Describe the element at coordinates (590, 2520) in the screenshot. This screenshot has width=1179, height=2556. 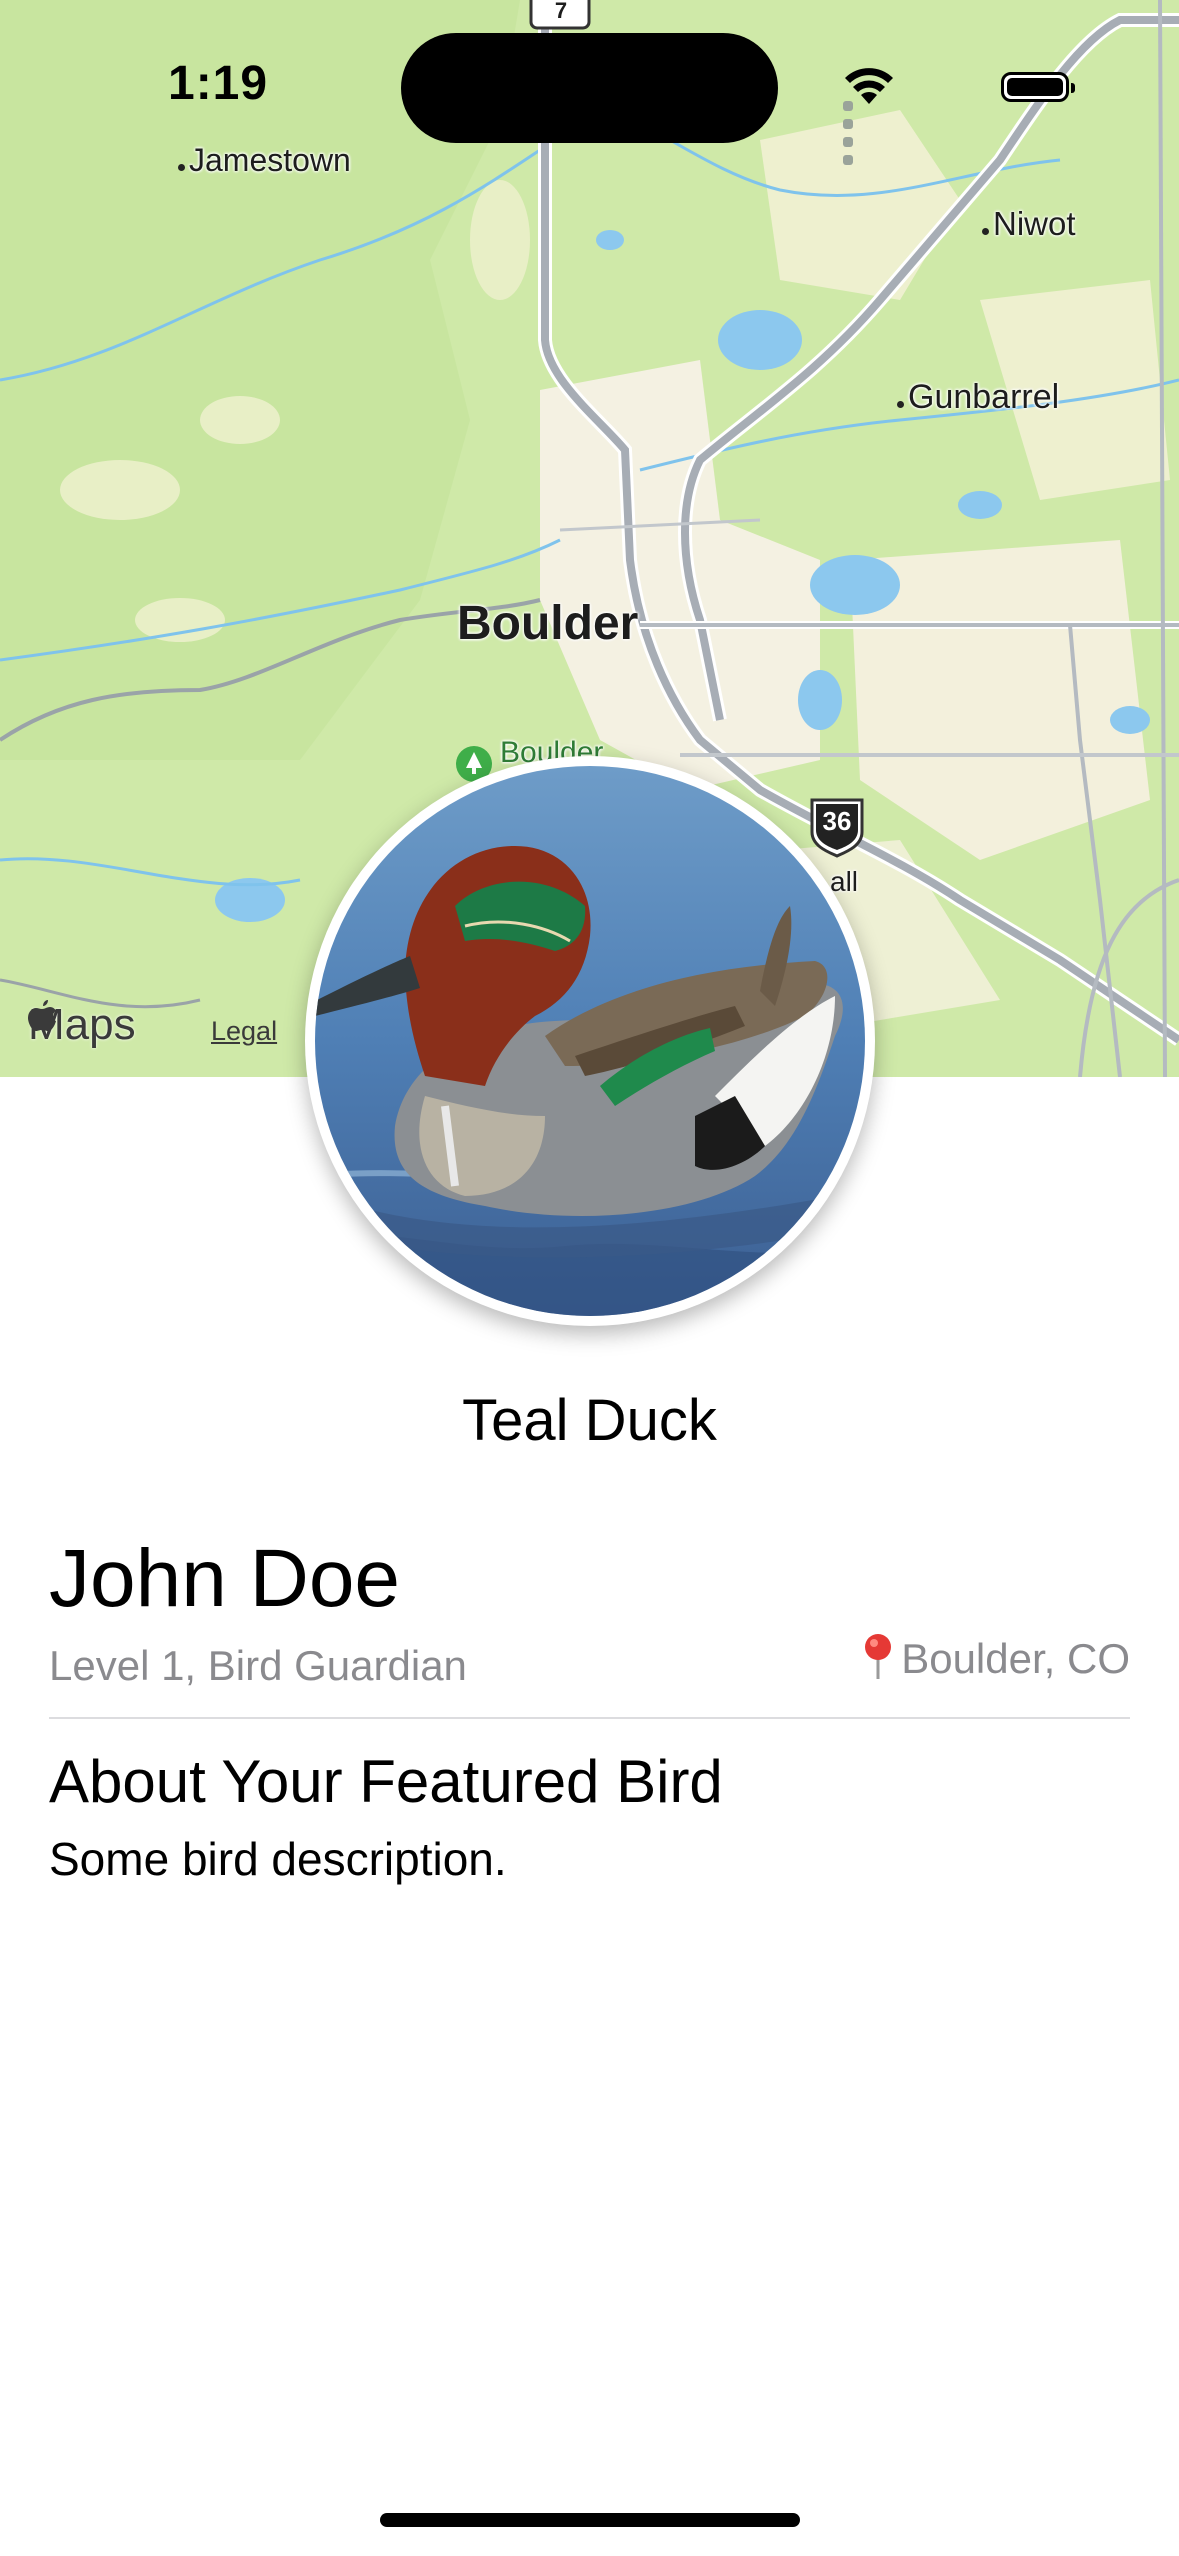
I see `home-indicator` at that location.